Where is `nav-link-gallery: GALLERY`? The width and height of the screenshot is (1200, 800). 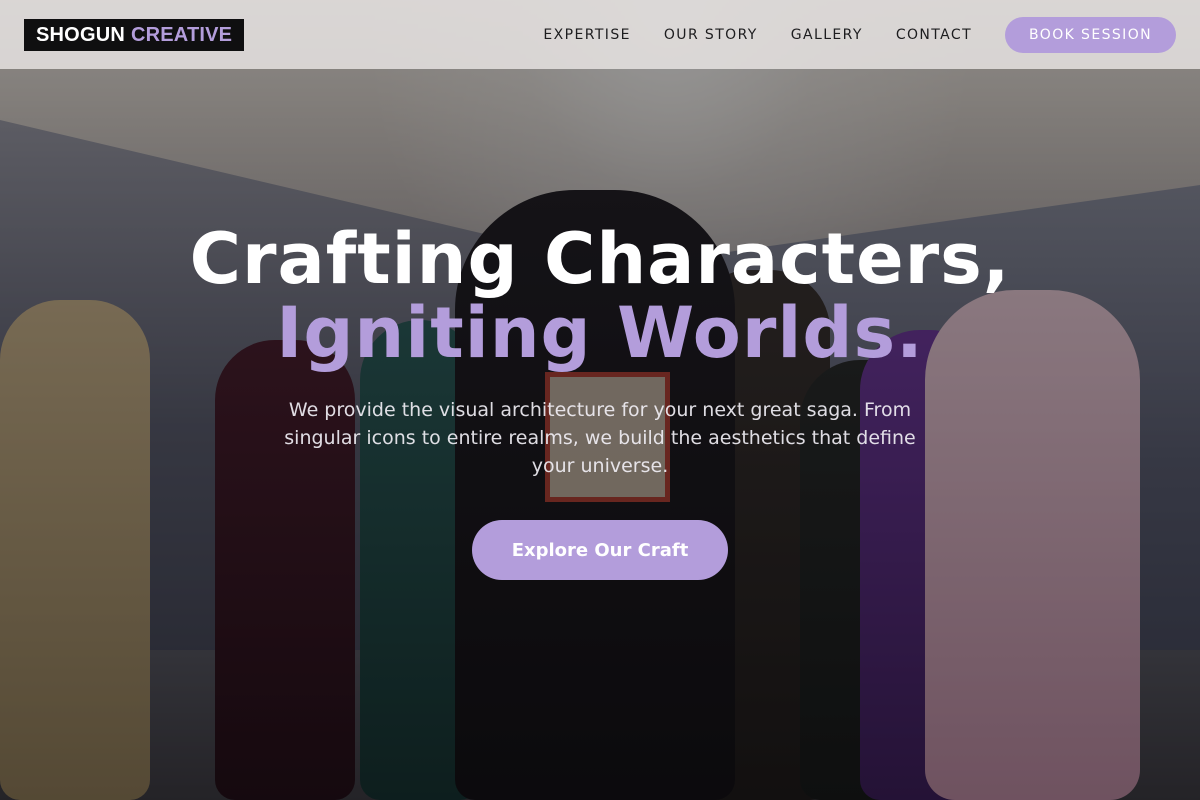
nav-link-gallery: GALLERY is located at coordinates (827, 35).